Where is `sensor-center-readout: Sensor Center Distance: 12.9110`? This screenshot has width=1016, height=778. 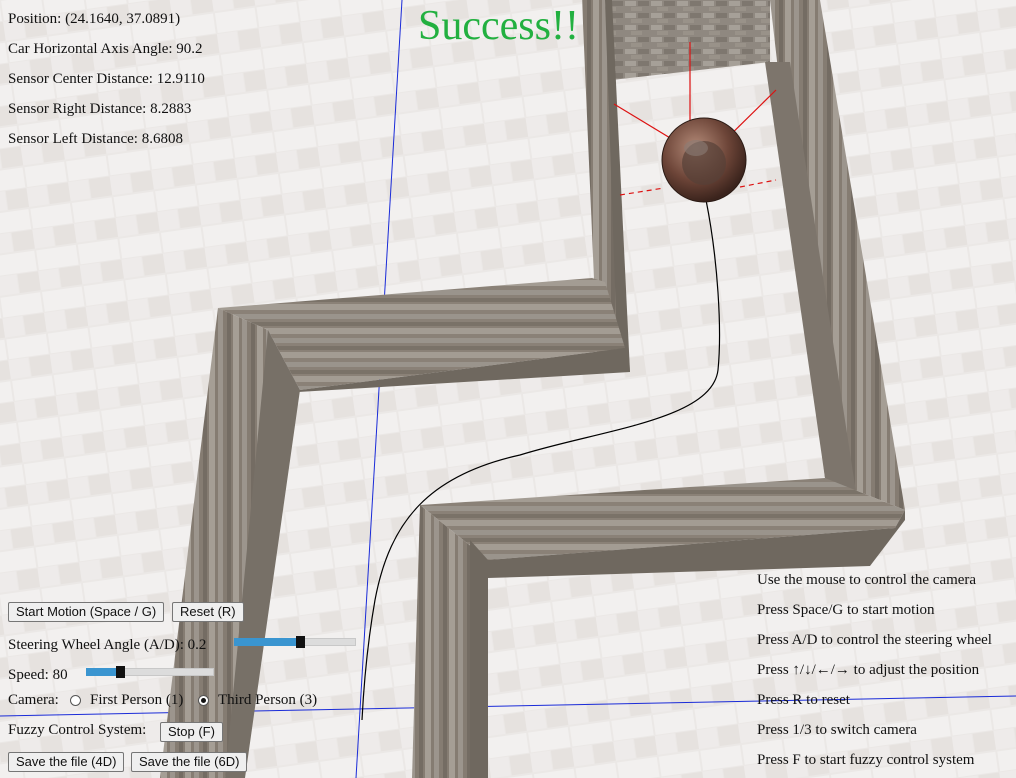
sensor-center-readout: Sensor Center Distance: 12.9110 is located at coordinates (106, 79).